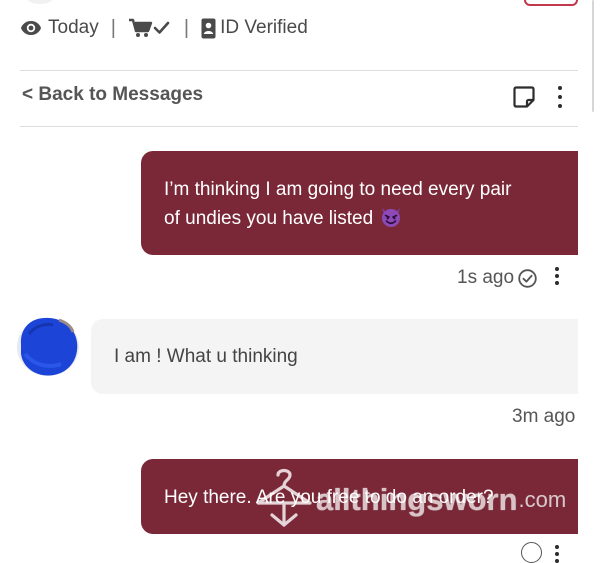 The height and width of the screenshot is (563, 600). What do you see at coordinates (551, 3) in the screenshot?
I see `top-action-button-edge` at bounding box center [551, 3].